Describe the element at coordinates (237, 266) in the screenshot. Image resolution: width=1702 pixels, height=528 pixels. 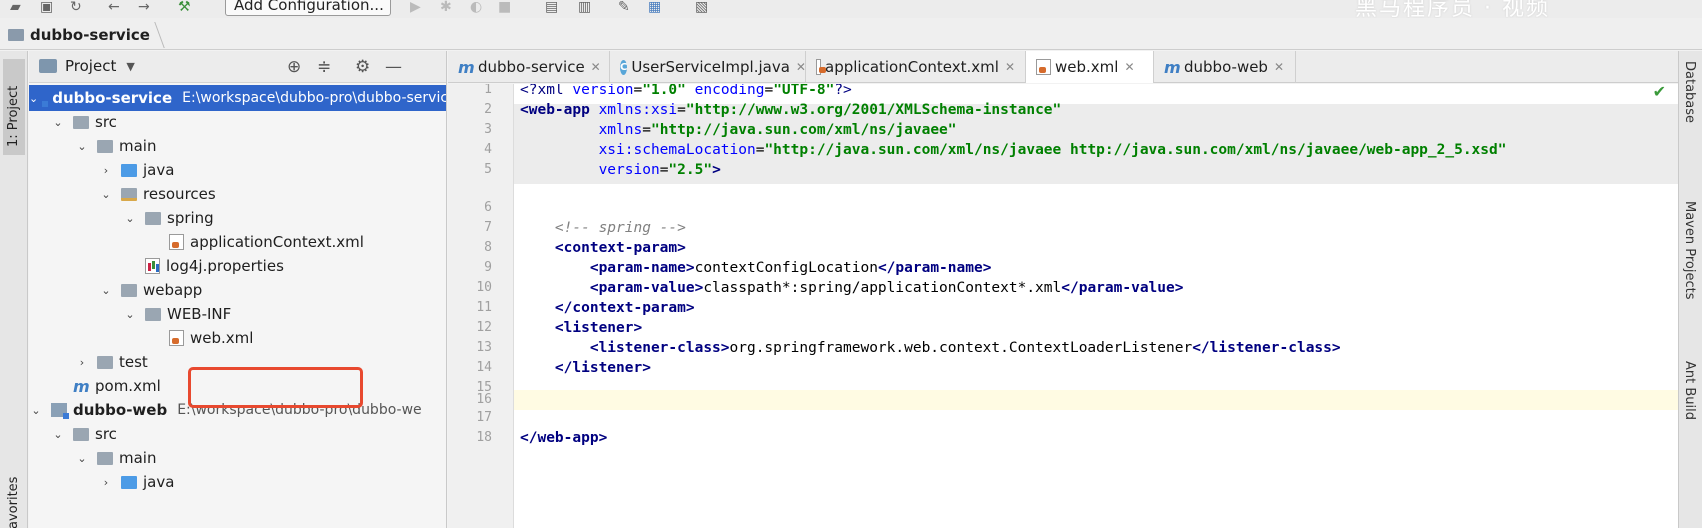
I see `tree-item-log4j-properties: log4j.properties` at that location.